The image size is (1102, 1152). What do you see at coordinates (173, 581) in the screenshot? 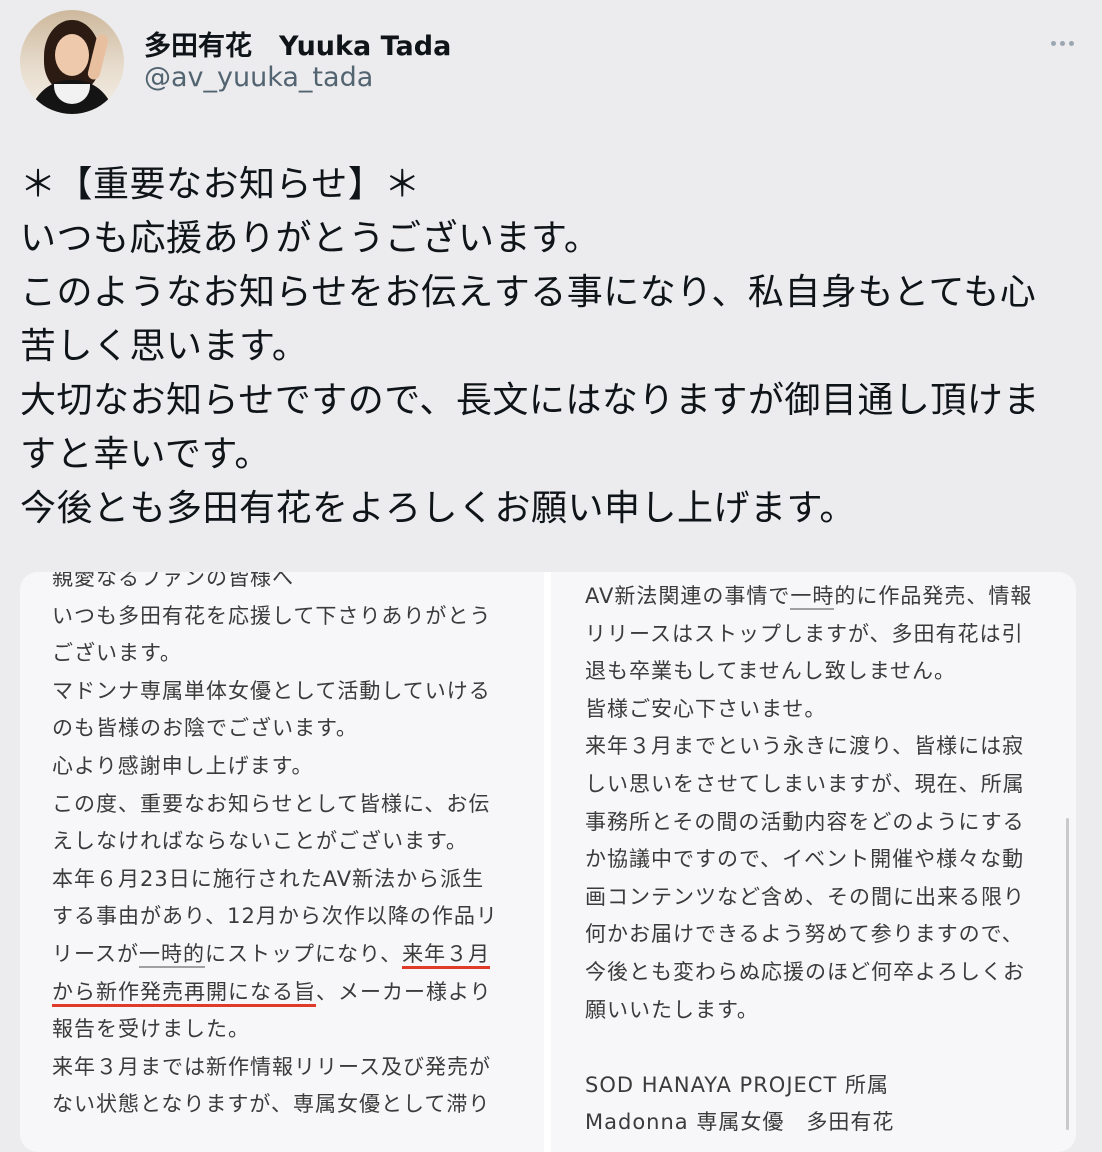
I see `letter-line: 親愛なるファンの皆様へ` at bounding box center [173, 581].